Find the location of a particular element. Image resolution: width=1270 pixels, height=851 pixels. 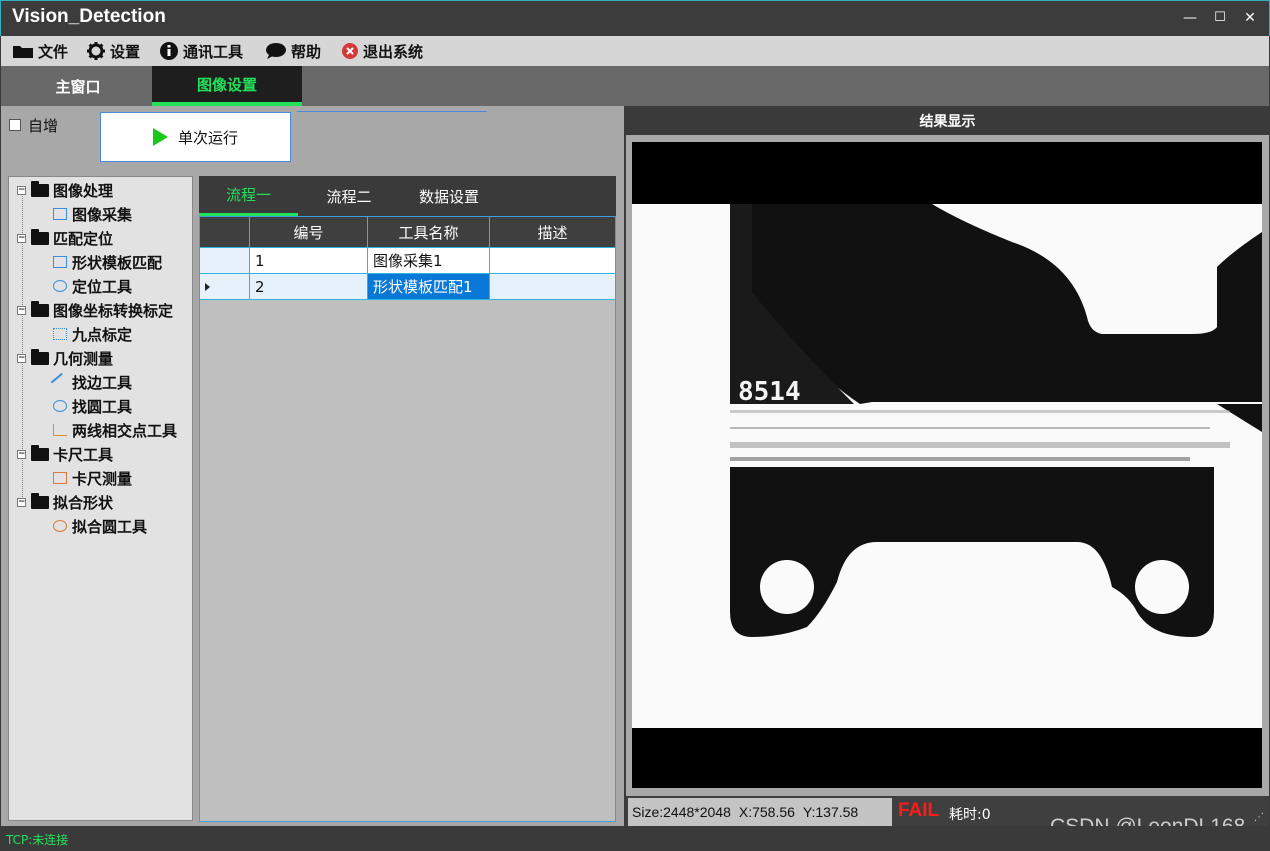

grid-corner-header is located at coordinates (225, 232).